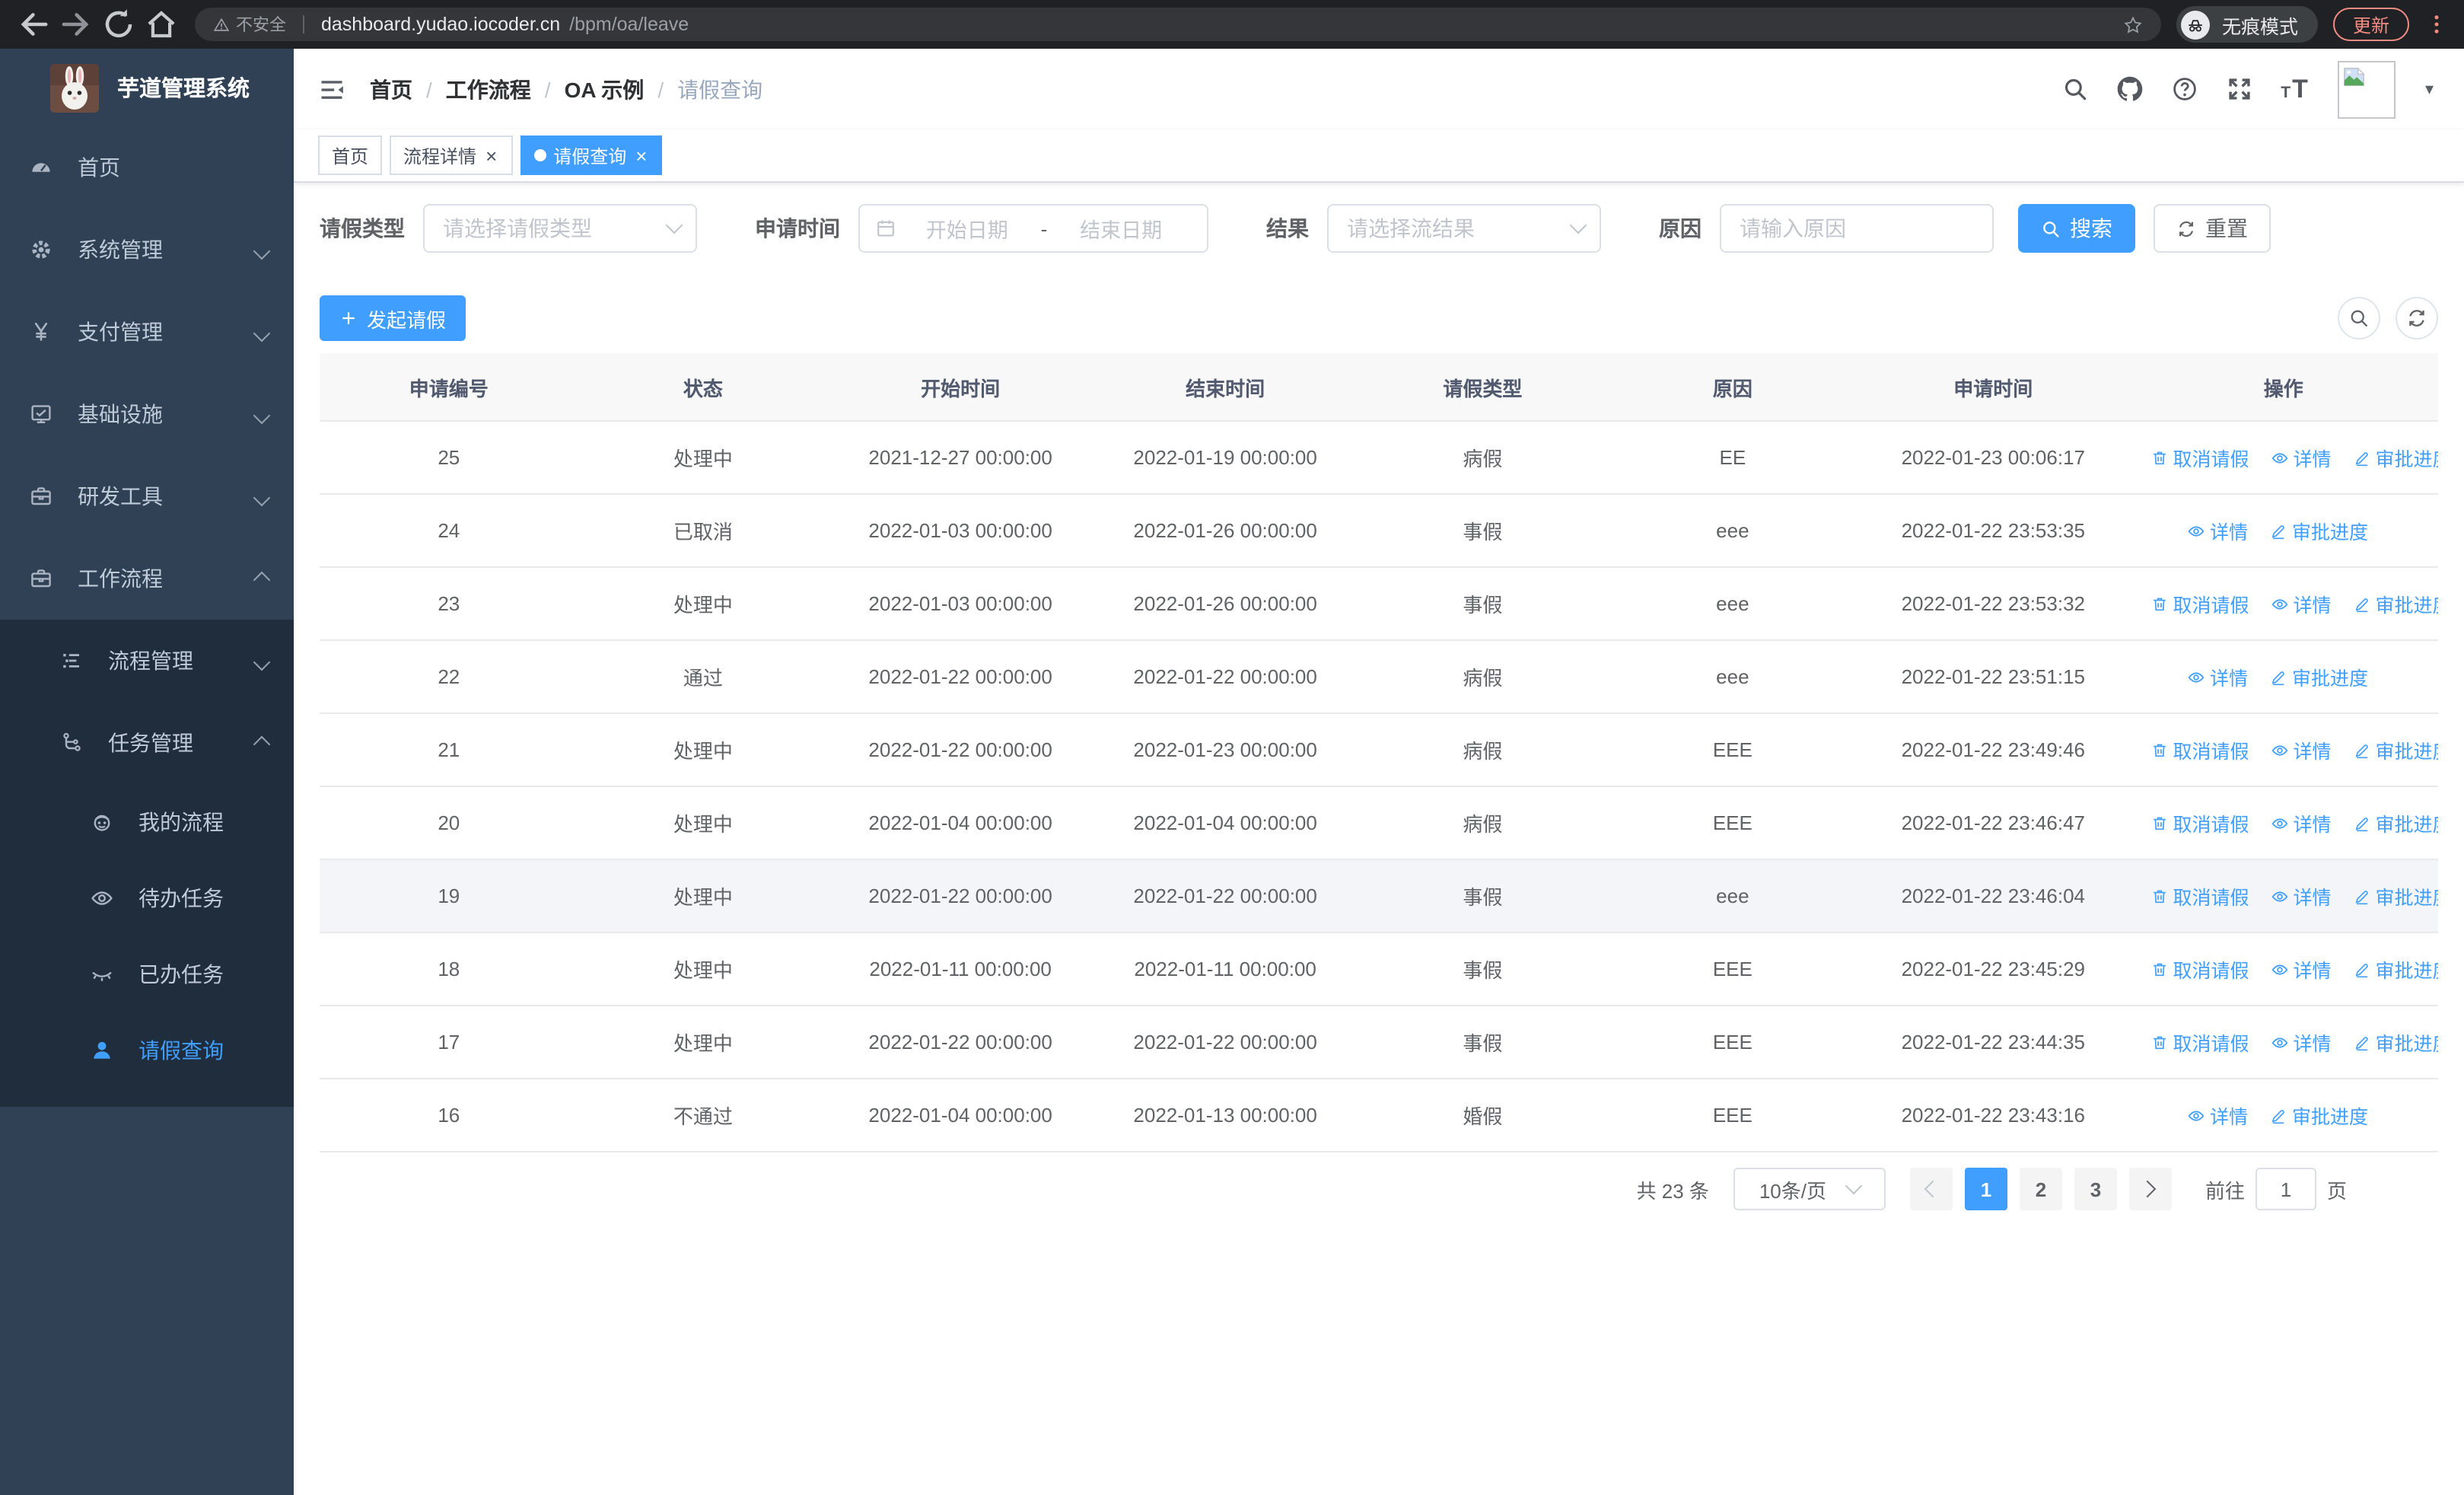 This screenshot has width=2464, height=1495. I want to click on bookmark-star-icon, so click(2133, 24).